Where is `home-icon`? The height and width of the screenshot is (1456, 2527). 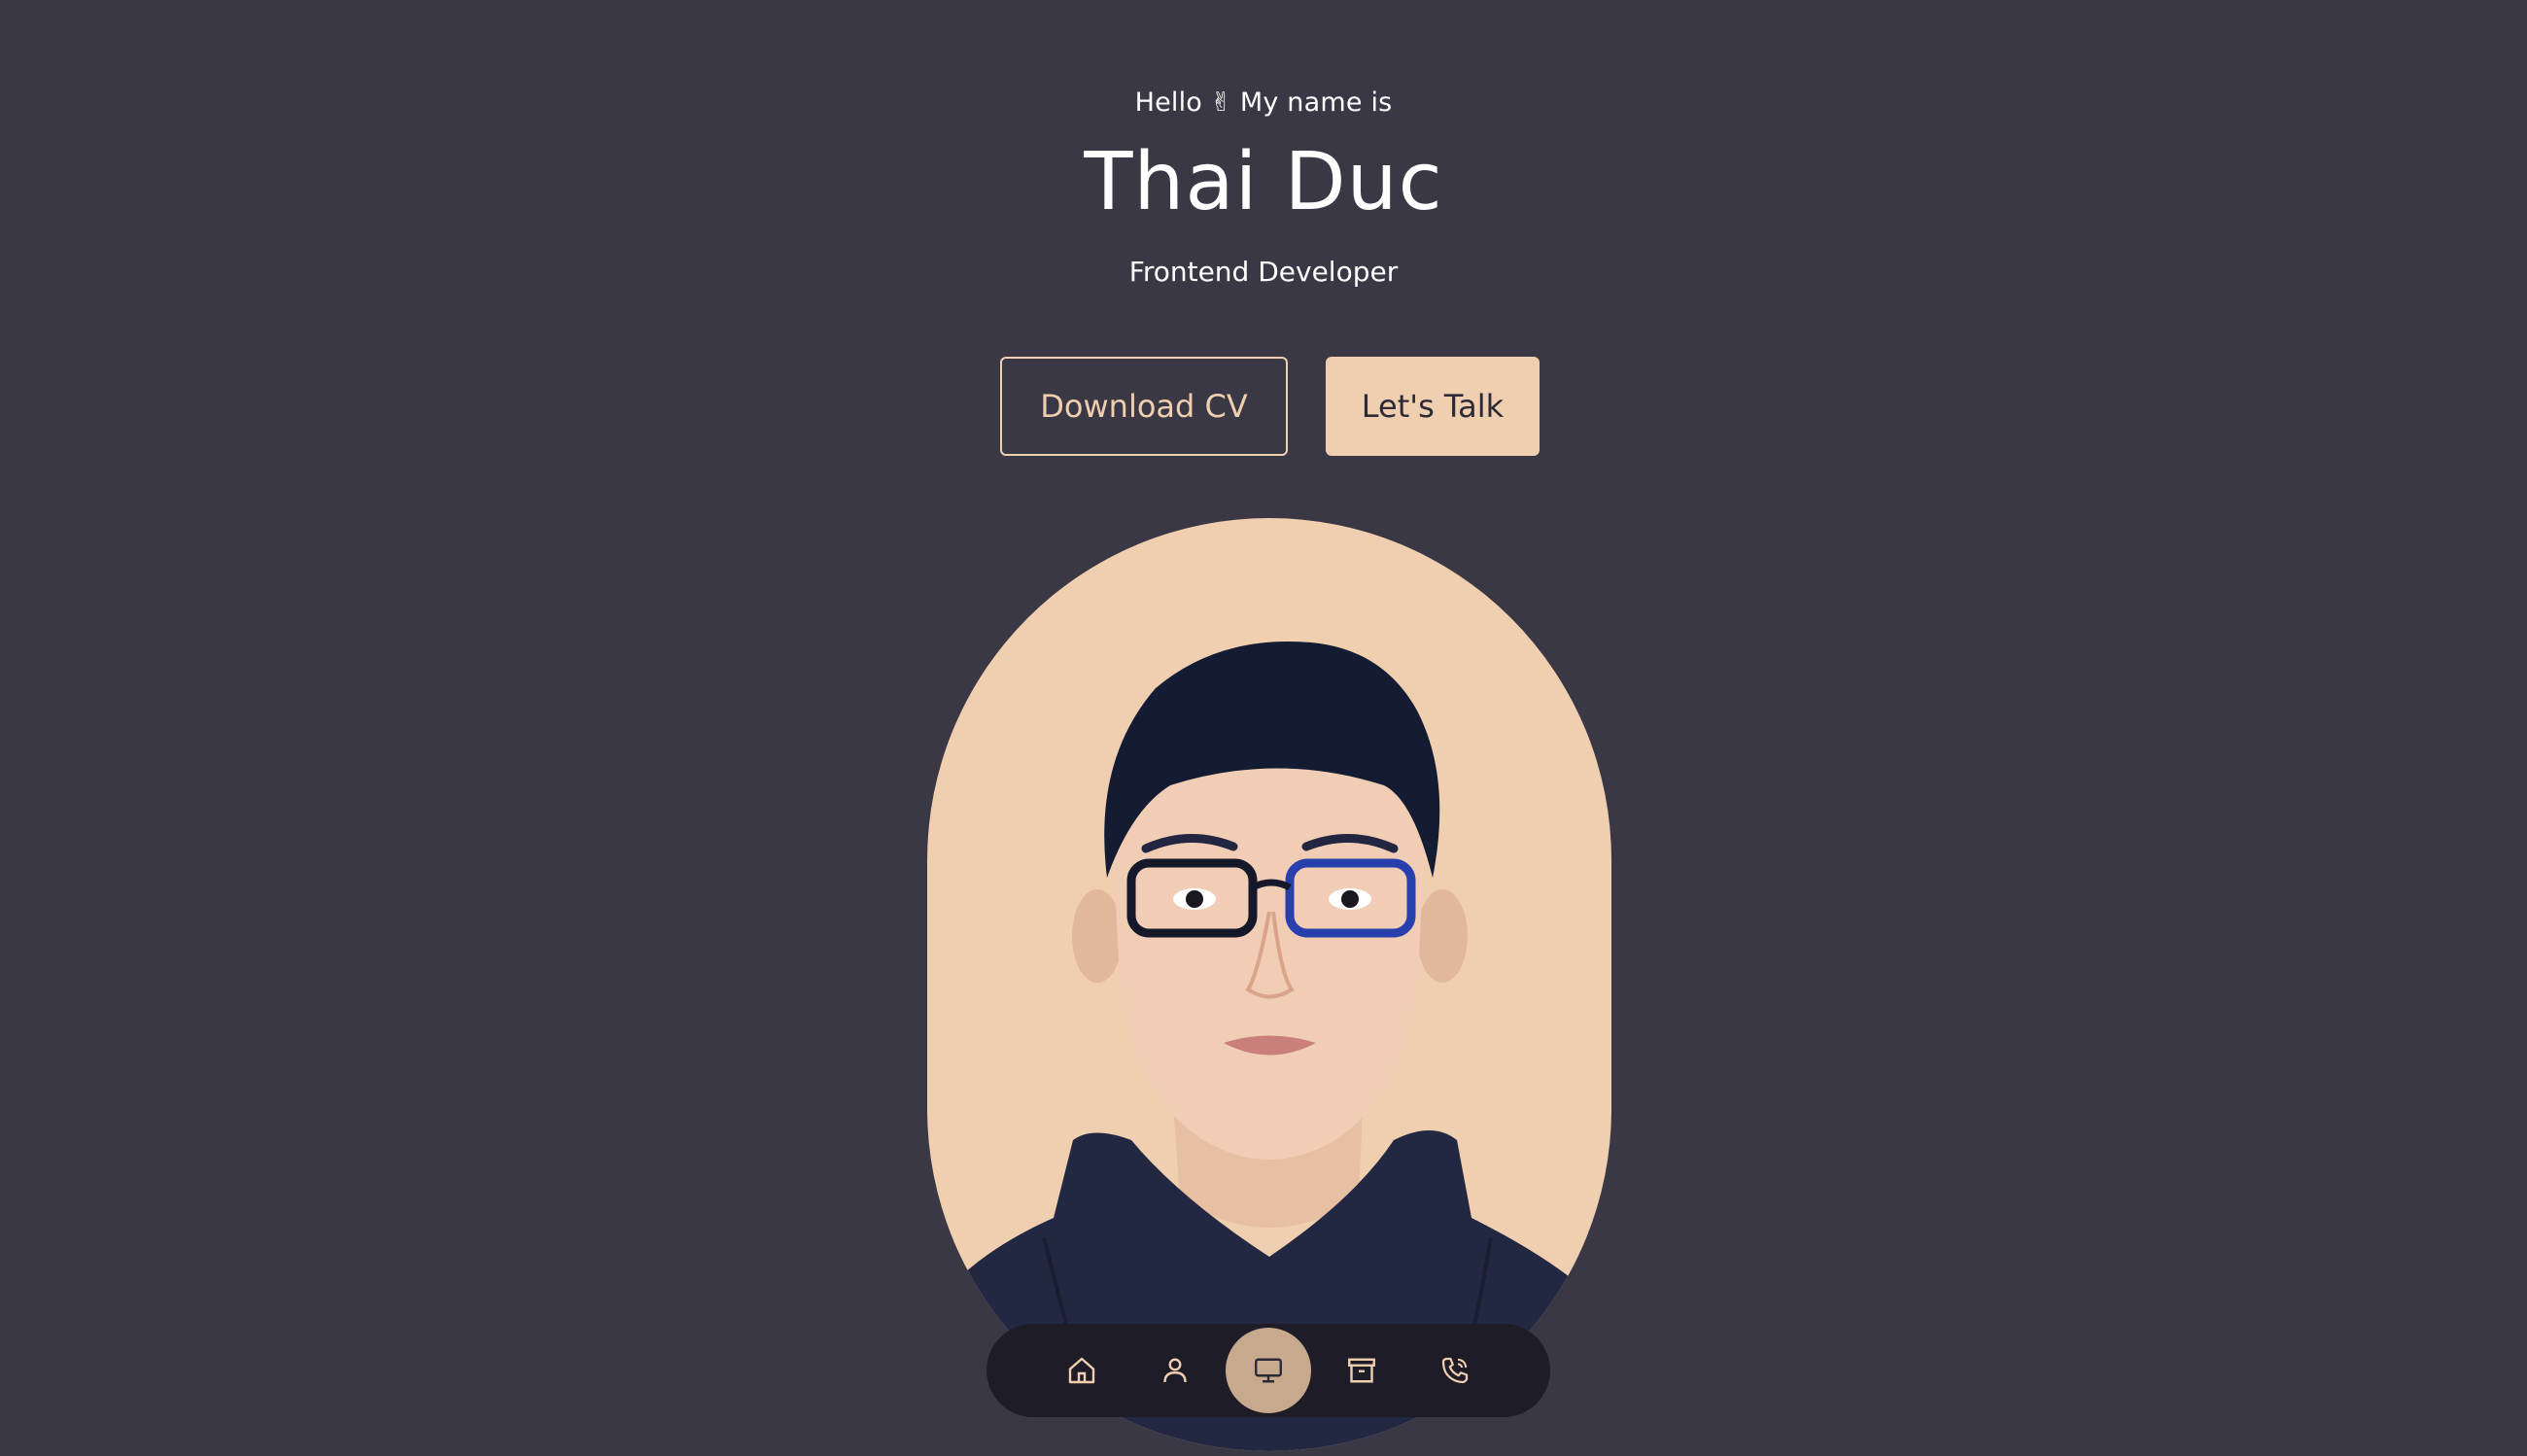 home-icon is located at coordinates (1081, 1370).